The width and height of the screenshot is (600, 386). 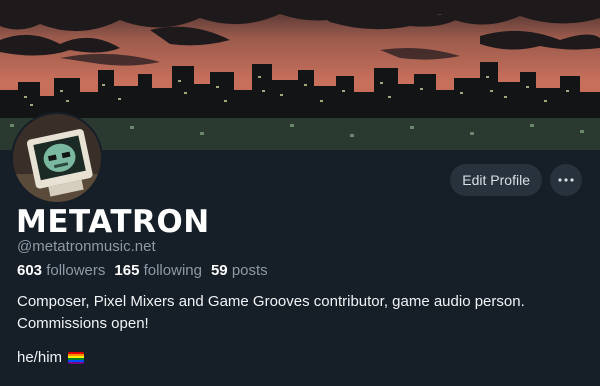 I want to click on avatar-image, so click(x=57, y=158).